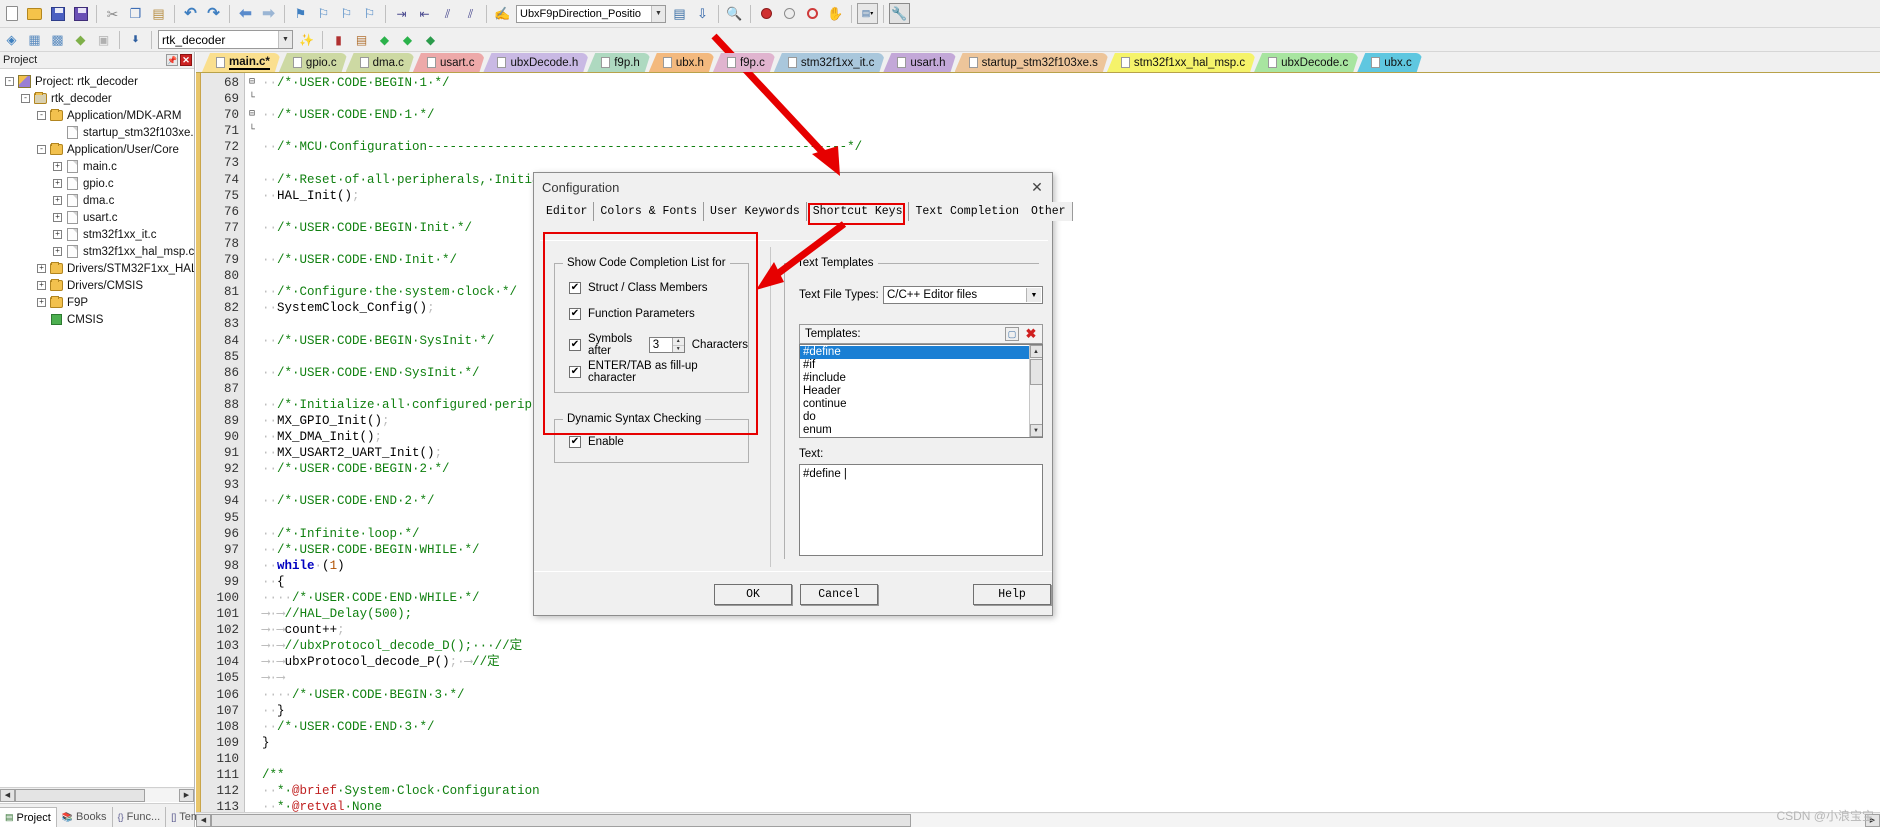  What do you see at coordinates (98, 98) in the screenshot?
I see `tree-item: - rtk_decoder` at bounding box center [98, 98].